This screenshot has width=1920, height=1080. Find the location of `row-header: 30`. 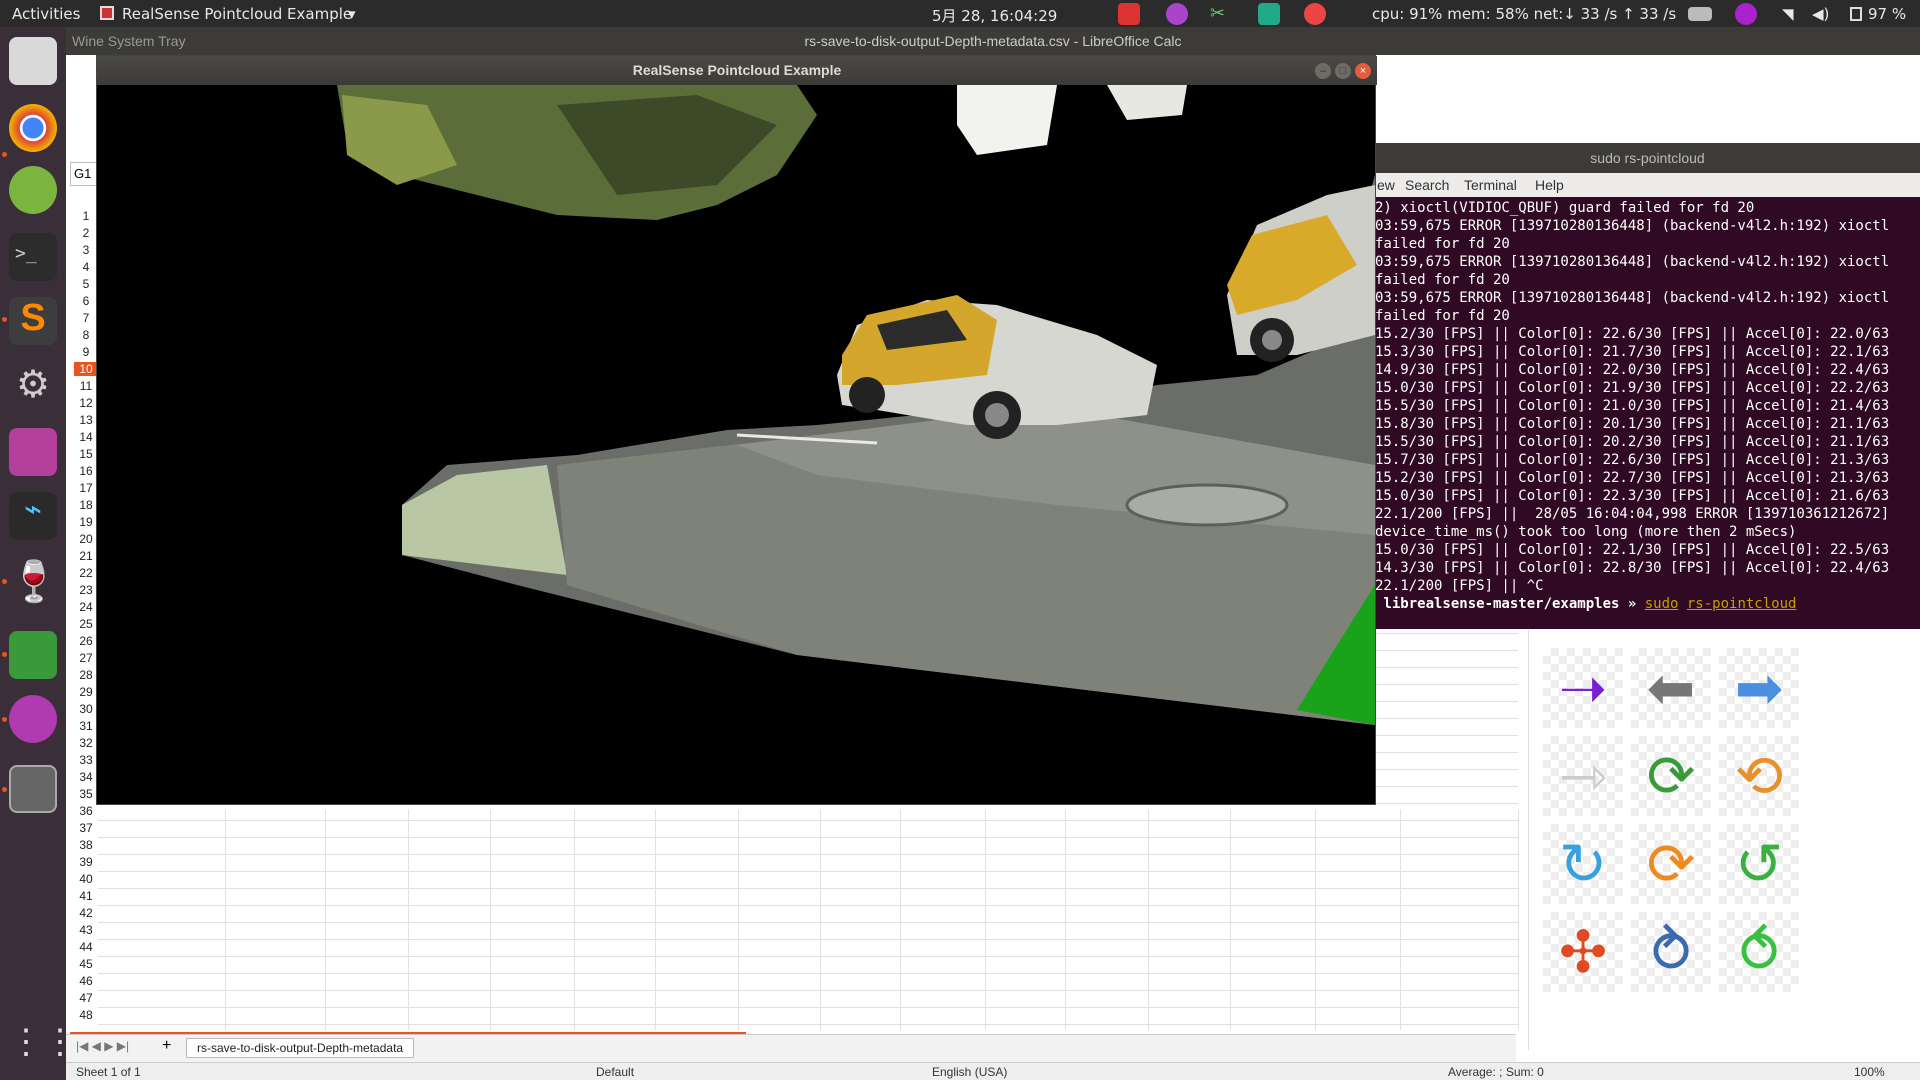

row-header: 30 is located at coordinates (86, 709).